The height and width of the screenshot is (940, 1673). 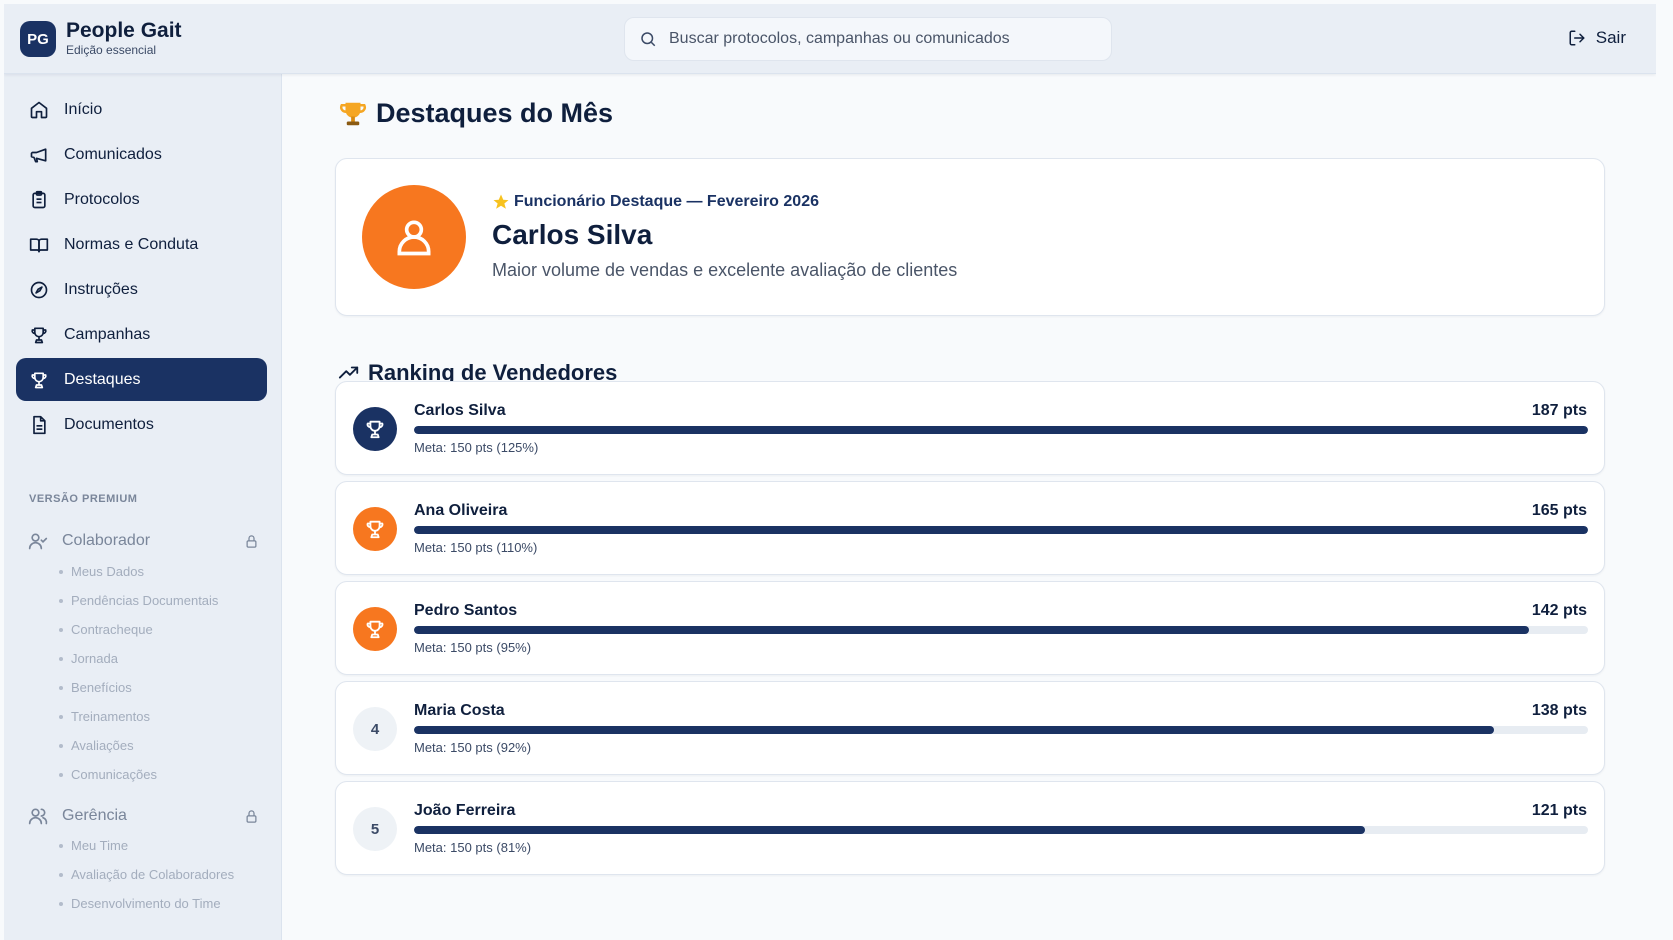 What do you see at coordinates (131, 244) in the screenshot?
I see `sidebar-item-label: Normas e Conduta` at bounding box center [131, 244].